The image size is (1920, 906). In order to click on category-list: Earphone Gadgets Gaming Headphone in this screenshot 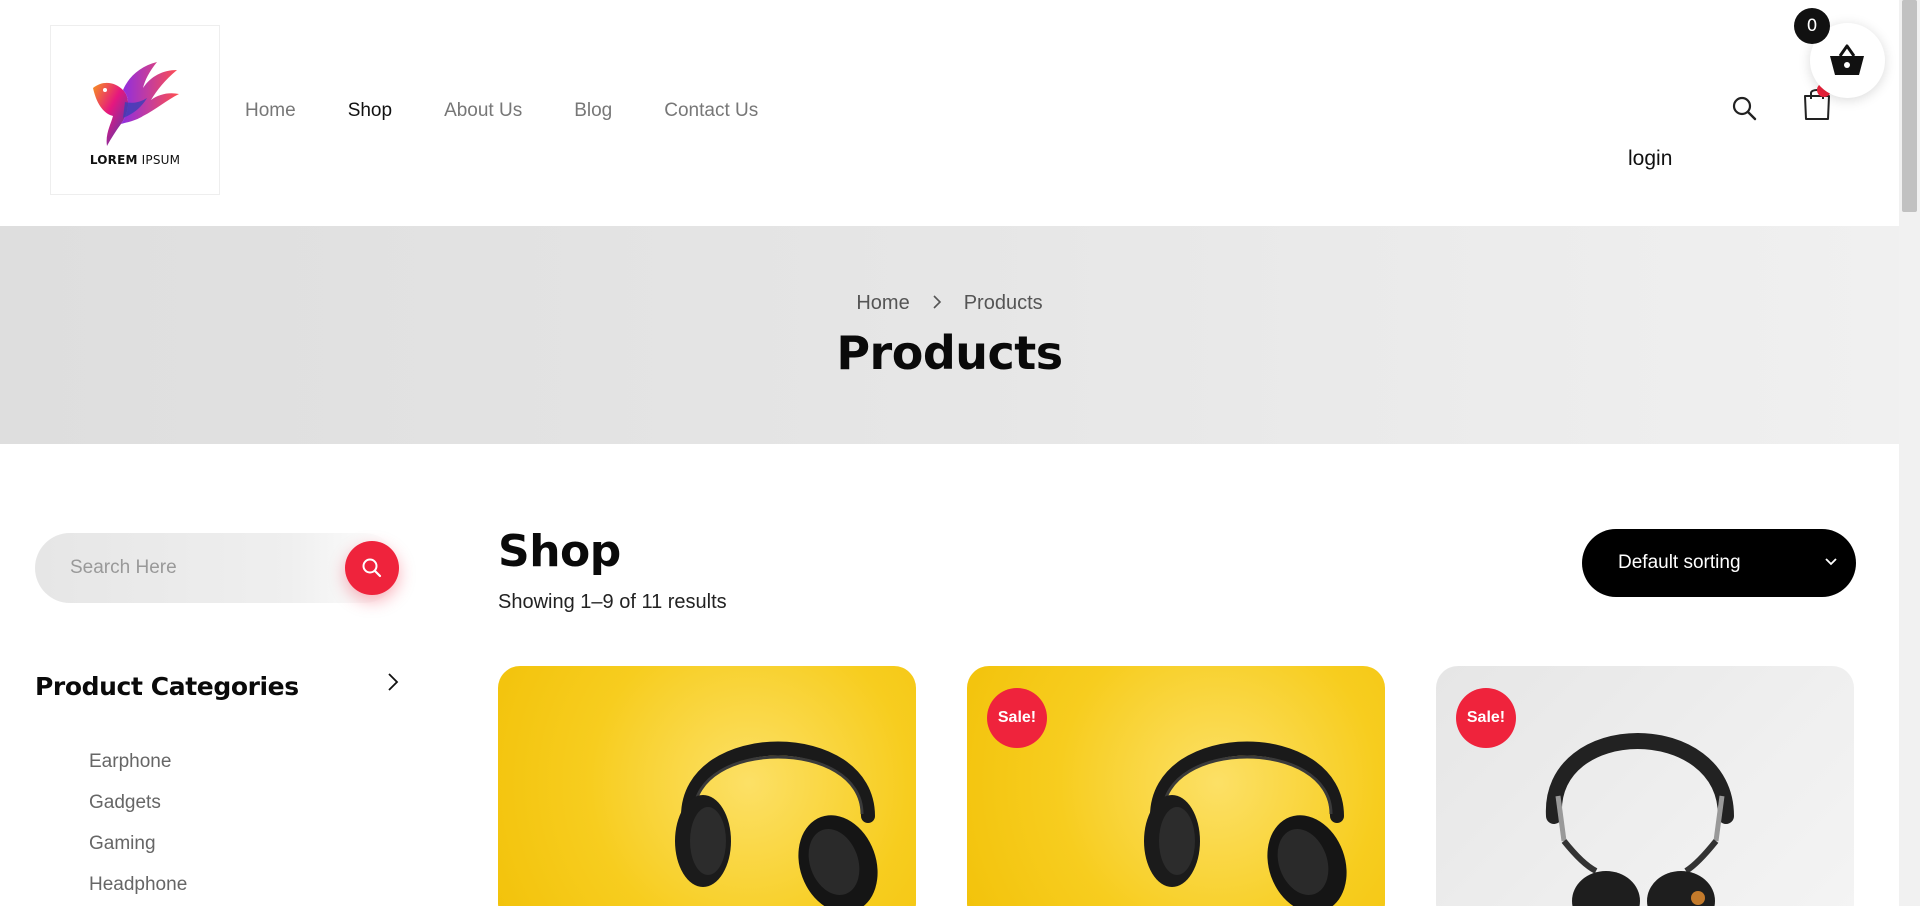, I will do `click(138, 828)`.